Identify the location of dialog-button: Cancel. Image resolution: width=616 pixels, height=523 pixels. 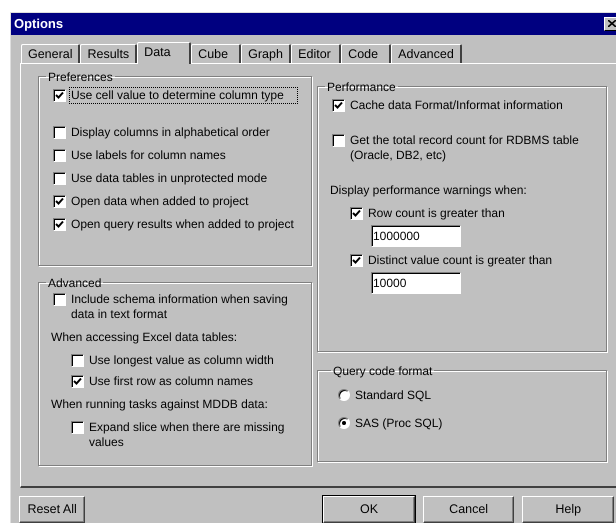
(468, 509).